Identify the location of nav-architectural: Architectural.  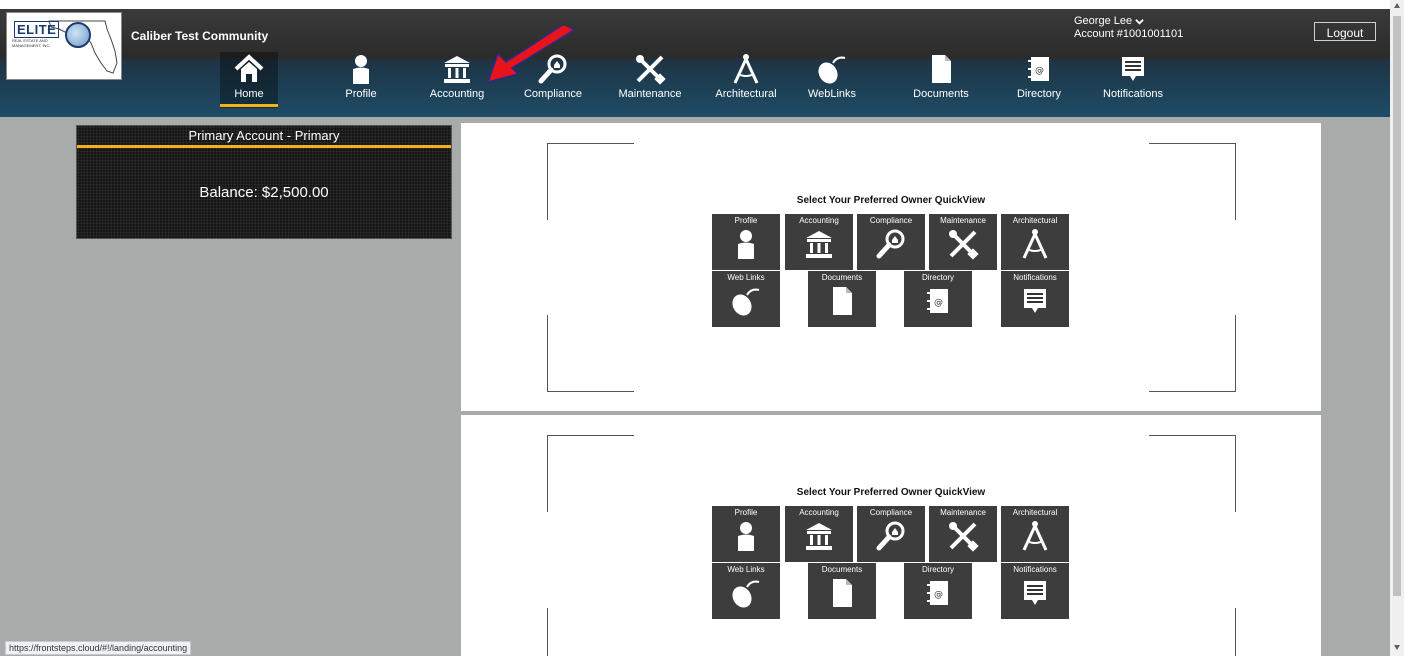
(746, 80).